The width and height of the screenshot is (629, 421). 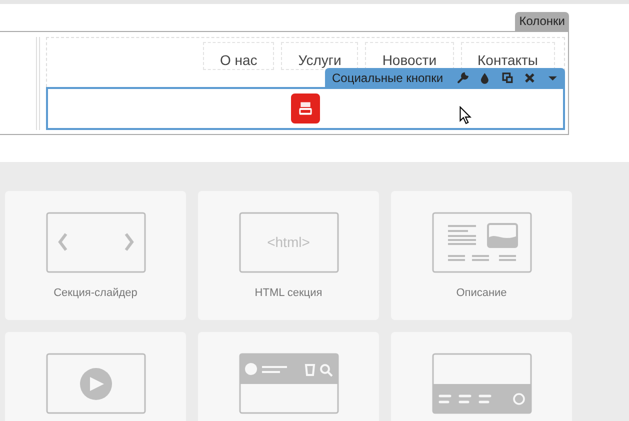 I want to click on template-card: <html> HTML секция, so click(x=288, y=255).